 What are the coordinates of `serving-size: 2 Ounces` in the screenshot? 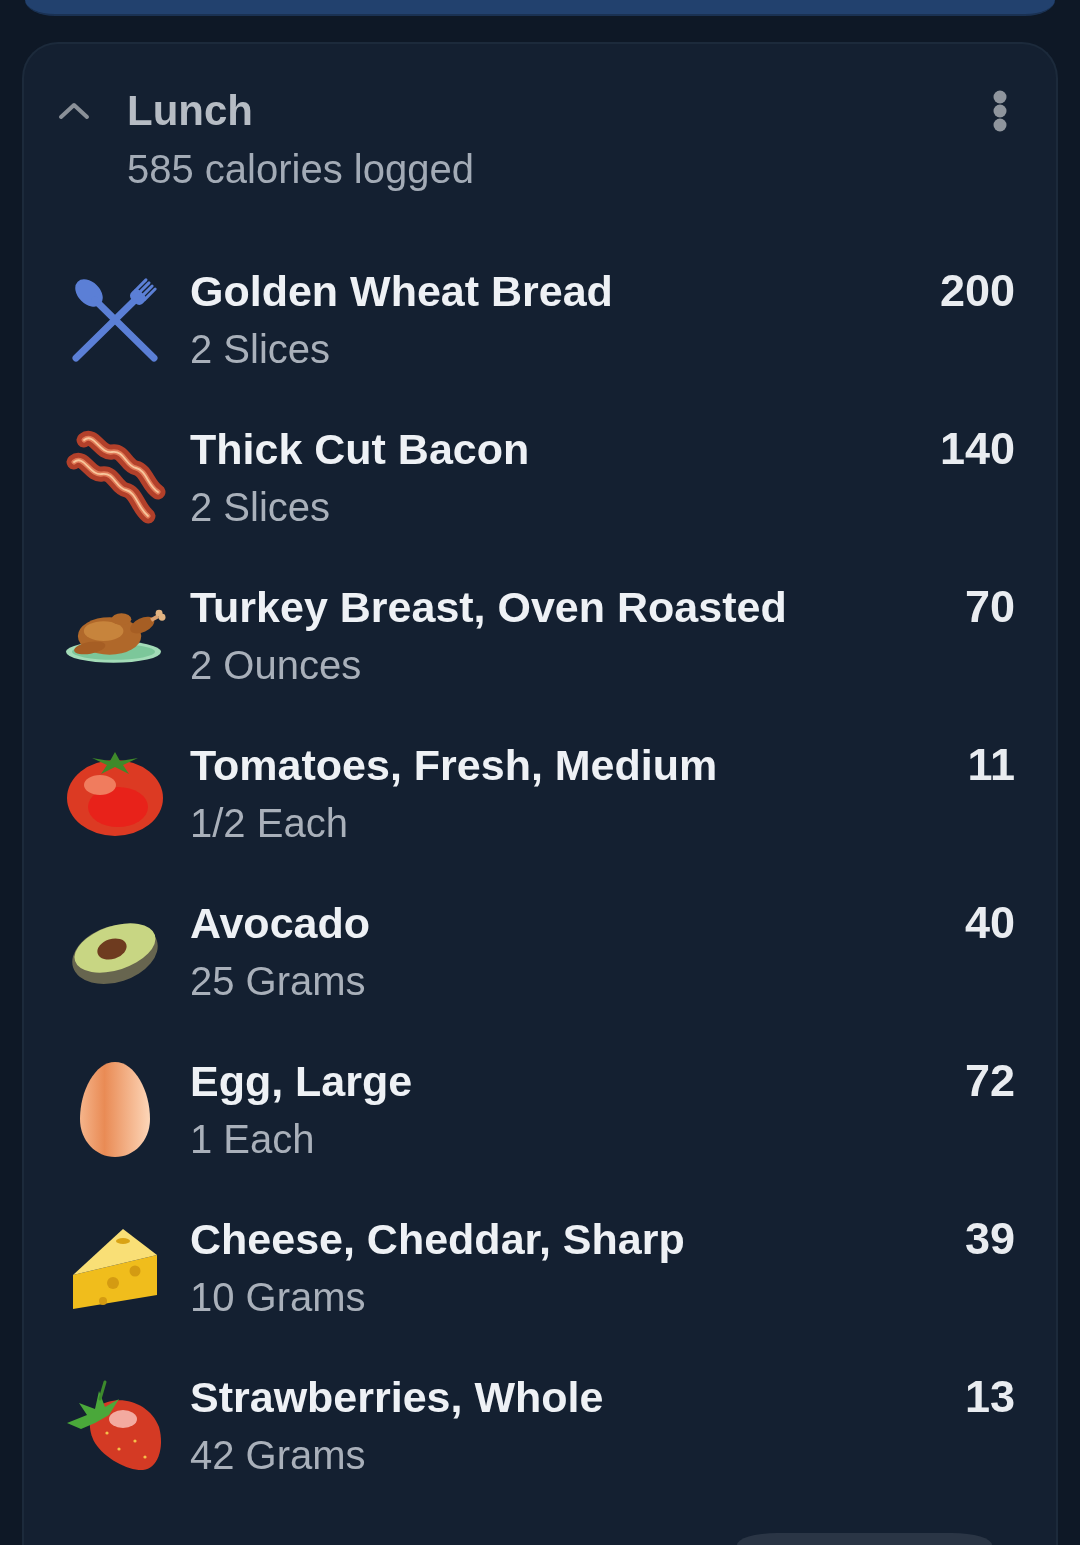 It's located at (276, 665).